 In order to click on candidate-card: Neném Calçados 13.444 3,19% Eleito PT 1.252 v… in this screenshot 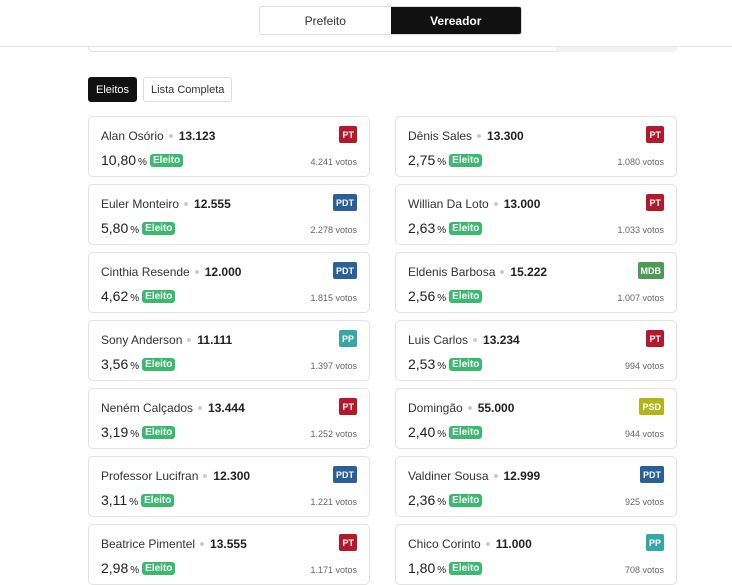, I will do `click(229, 418)`.